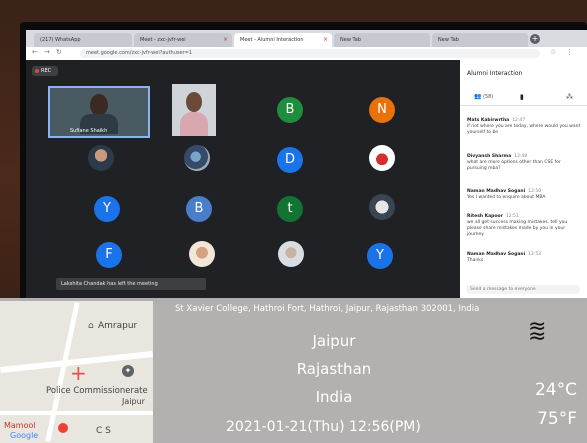 This screenshot has height=443, width=587. I want to click on chat-sender: Mats Kabirwrtha, so click(488, 120).